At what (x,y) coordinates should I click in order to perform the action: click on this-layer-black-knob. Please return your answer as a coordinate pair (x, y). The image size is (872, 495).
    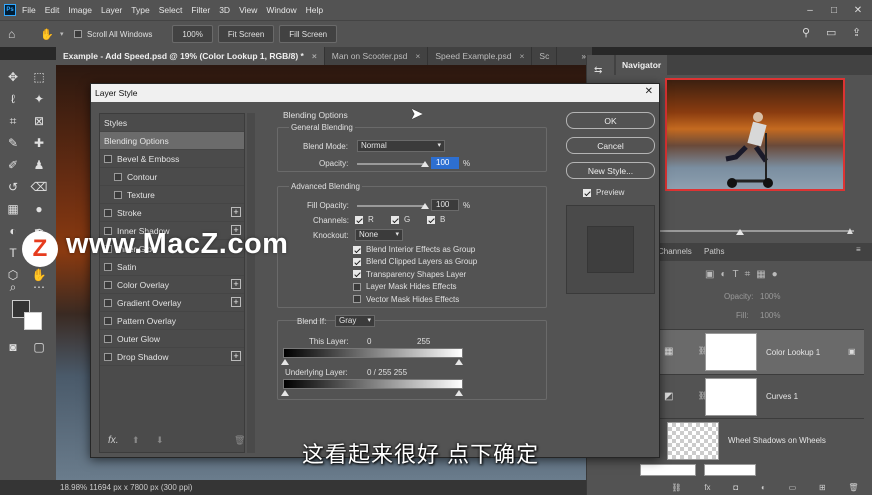
    Looking at the image, I should click on (285, 362).